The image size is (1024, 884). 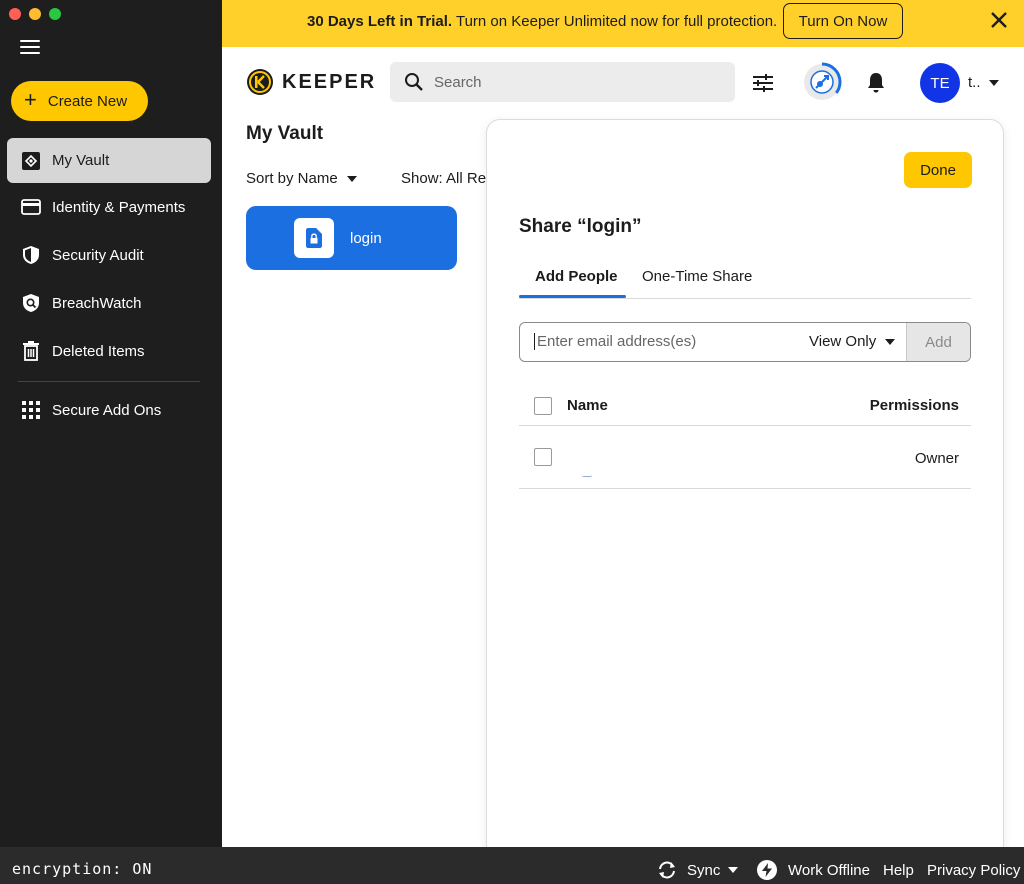 I want to click on tab-add-people: Add People, so click(x=576, y=276).